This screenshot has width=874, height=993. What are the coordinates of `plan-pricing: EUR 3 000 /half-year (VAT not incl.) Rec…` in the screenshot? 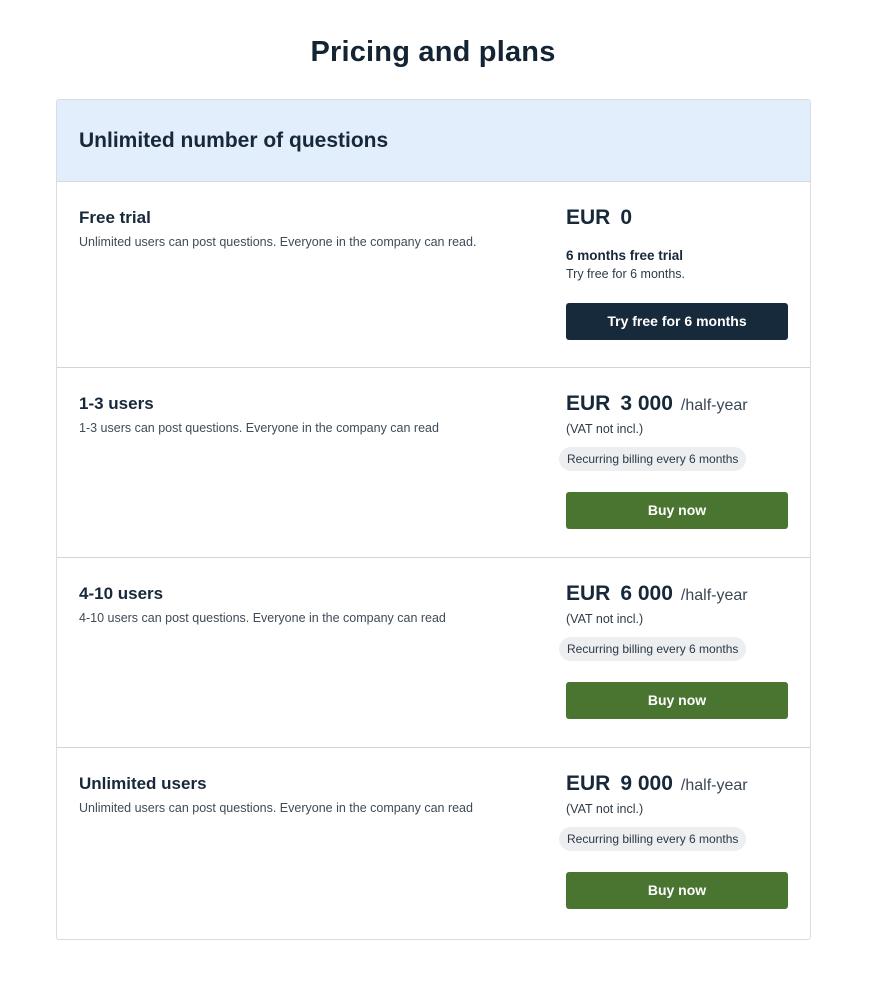 It's located at (673, 460).